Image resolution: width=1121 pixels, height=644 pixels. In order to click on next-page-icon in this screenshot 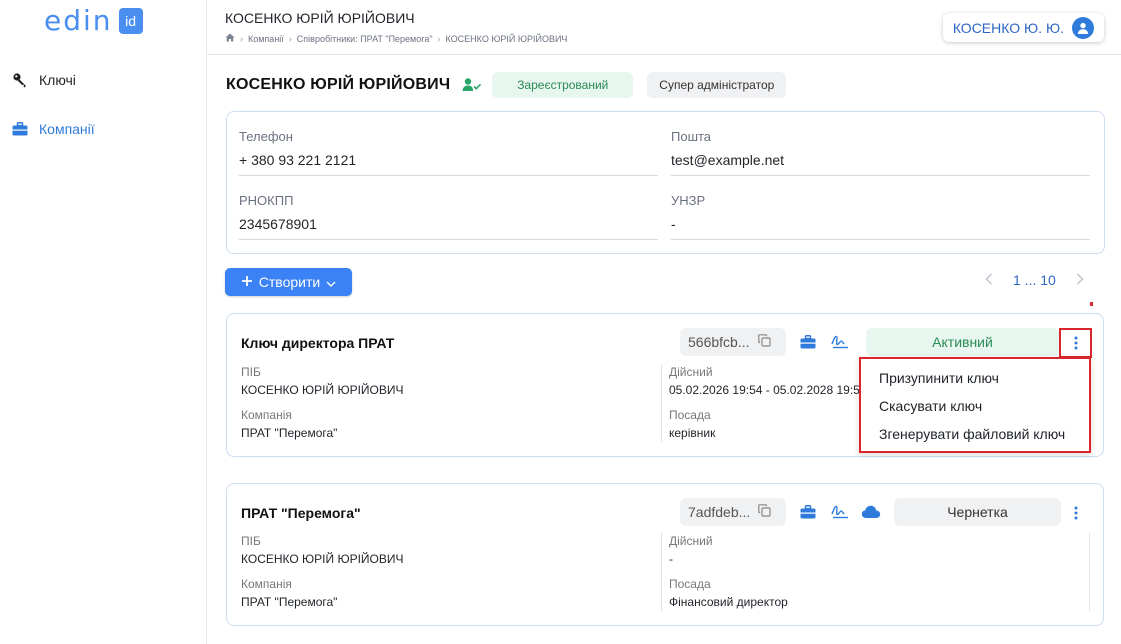, I will do `click(1080, 280)`.